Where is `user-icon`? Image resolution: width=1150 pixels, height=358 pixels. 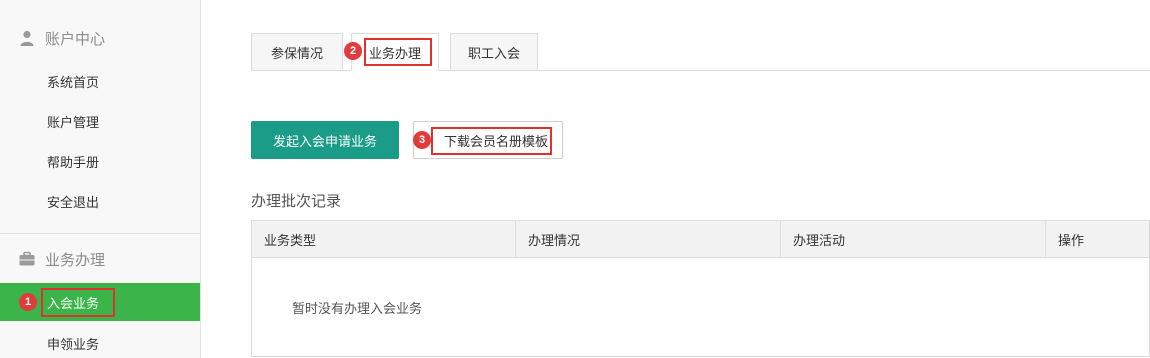 user-icon is located at coordinates (27, 38).